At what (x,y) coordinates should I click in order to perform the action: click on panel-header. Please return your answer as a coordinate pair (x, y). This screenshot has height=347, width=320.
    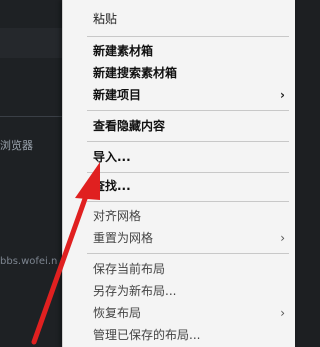
    Looking at the image, I should click on (31, 43).